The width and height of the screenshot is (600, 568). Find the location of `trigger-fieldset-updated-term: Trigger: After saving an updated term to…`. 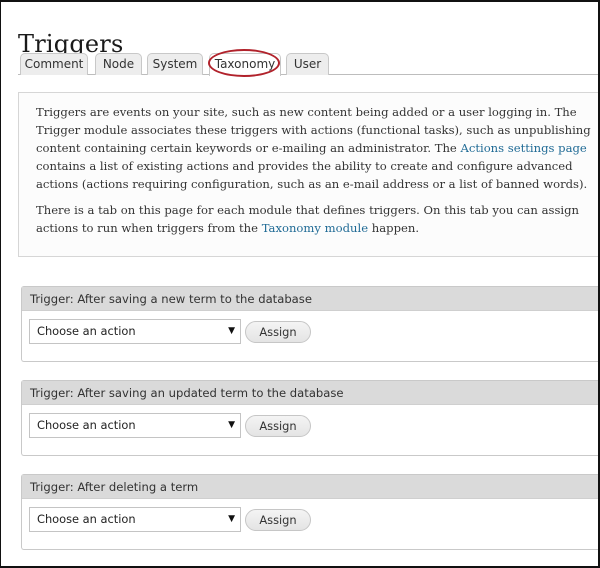

trigger-fieldset-updated-term: Trigger: After saving an updated term to… is located at coordinates (309, 418).